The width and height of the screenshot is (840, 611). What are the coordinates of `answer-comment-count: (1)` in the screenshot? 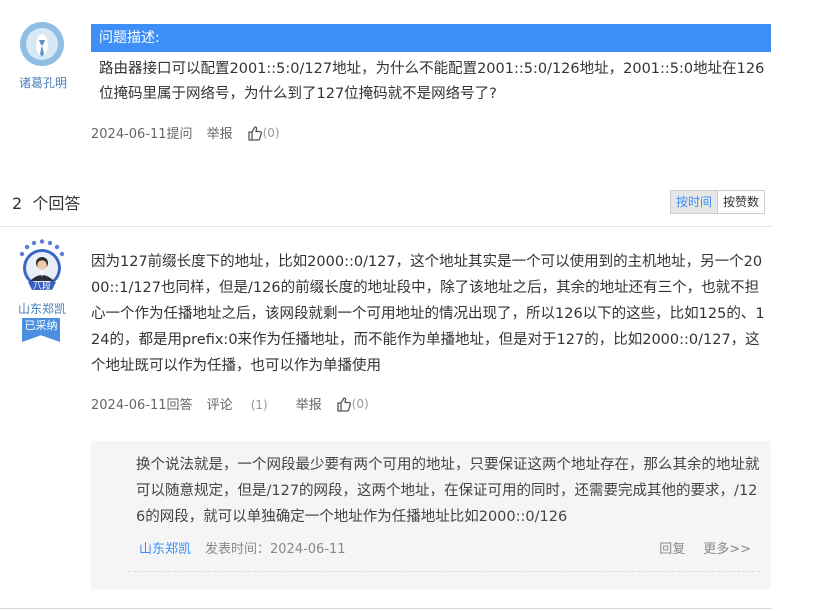 It's located at (259, 405).